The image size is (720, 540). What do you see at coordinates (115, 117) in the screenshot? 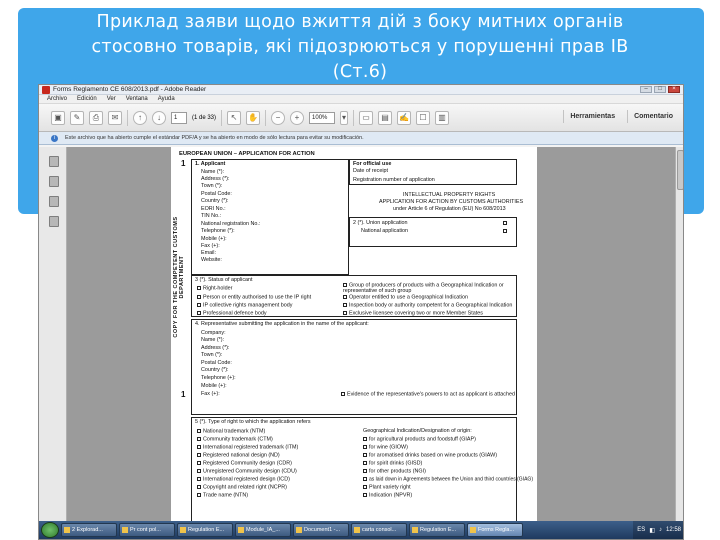
I see `email-icon: ✉` at bounding box center [115, 117].